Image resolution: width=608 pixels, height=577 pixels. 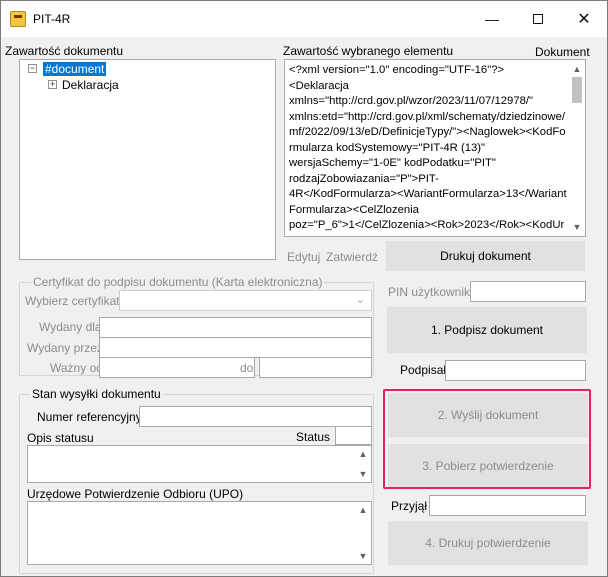 What do you see at coordinates (60, 438) in the screenshot?
I see `status-desc-label: Opis statusu` at bounding box center [60, 438].